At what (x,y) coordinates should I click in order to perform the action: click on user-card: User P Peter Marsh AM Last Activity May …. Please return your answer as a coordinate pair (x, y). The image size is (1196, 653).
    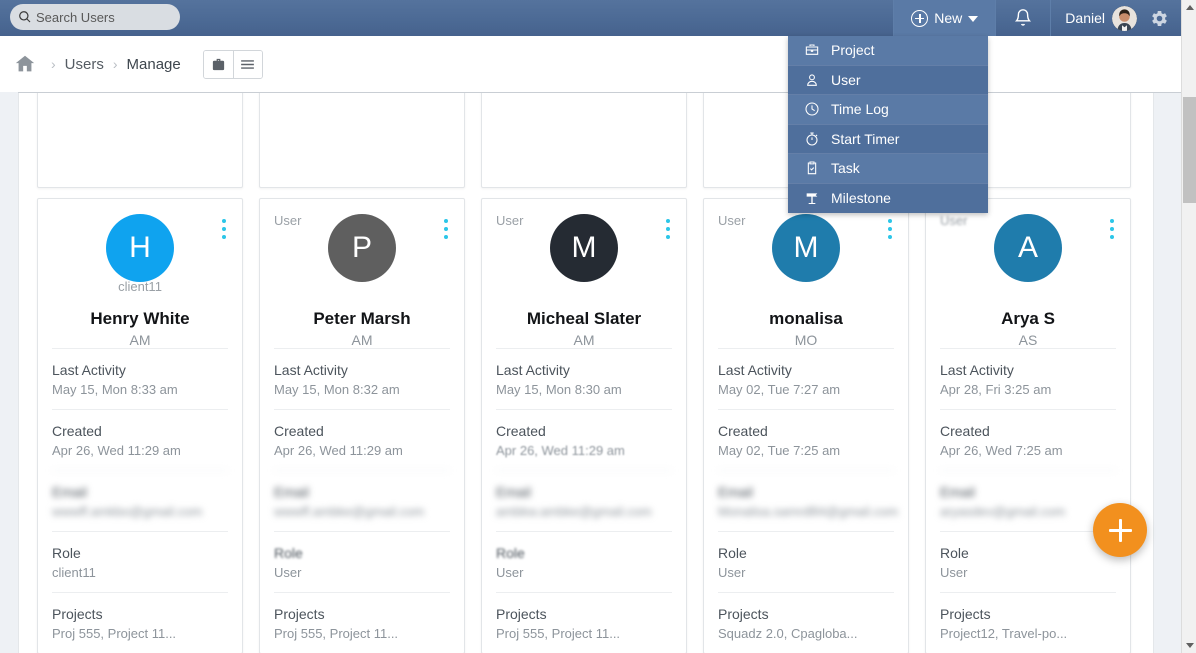
    Looking at the image, I should click on (362, 425).